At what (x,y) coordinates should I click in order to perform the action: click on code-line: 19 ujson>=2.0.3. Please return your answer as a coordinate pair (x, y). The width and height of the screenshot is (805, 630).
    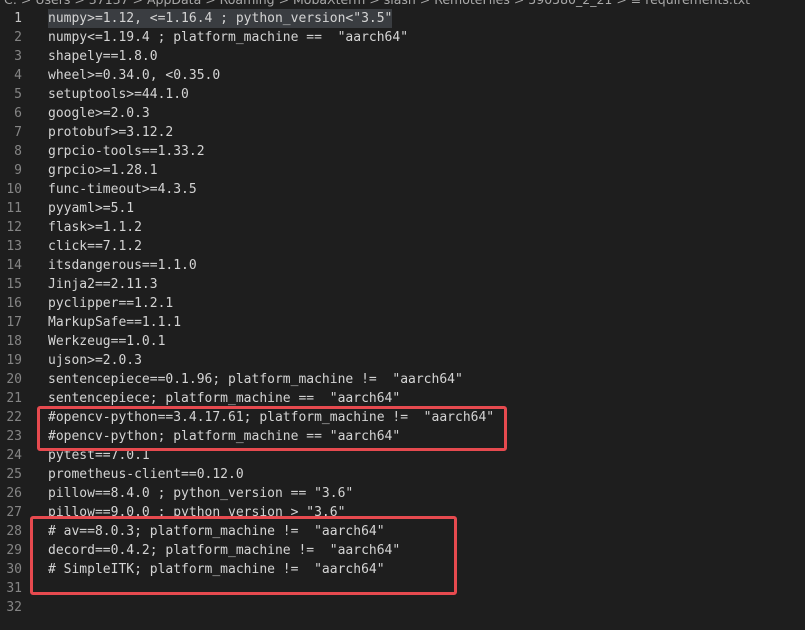
    Looking at the image, I should click on (402, 360).